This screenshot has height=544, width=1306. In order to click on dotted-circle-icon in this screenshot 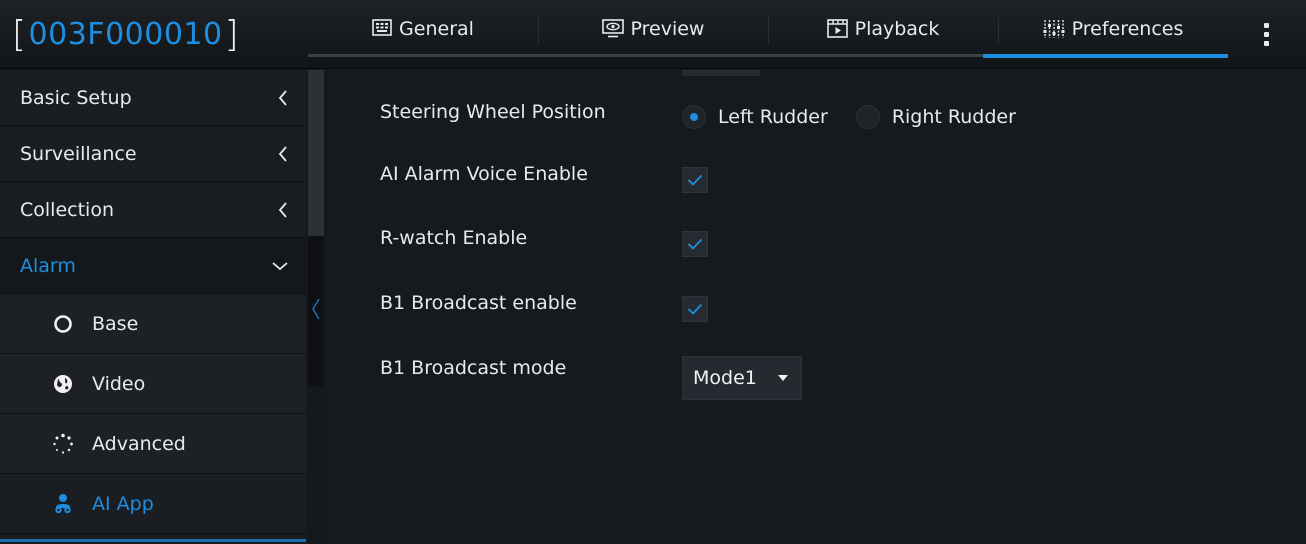, I will do `click(63, 444)`.